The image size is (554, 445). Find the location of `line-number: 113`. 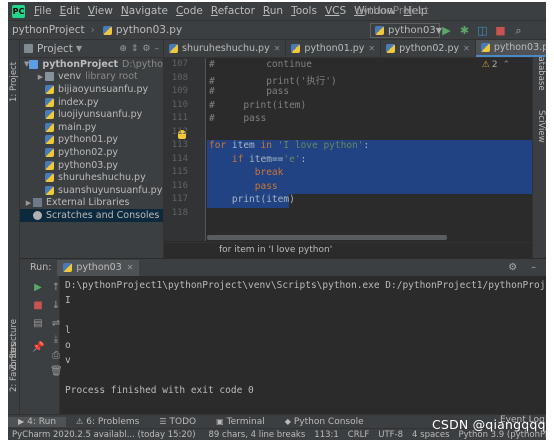

line-number: 113 is located at coordinates (179, 145).